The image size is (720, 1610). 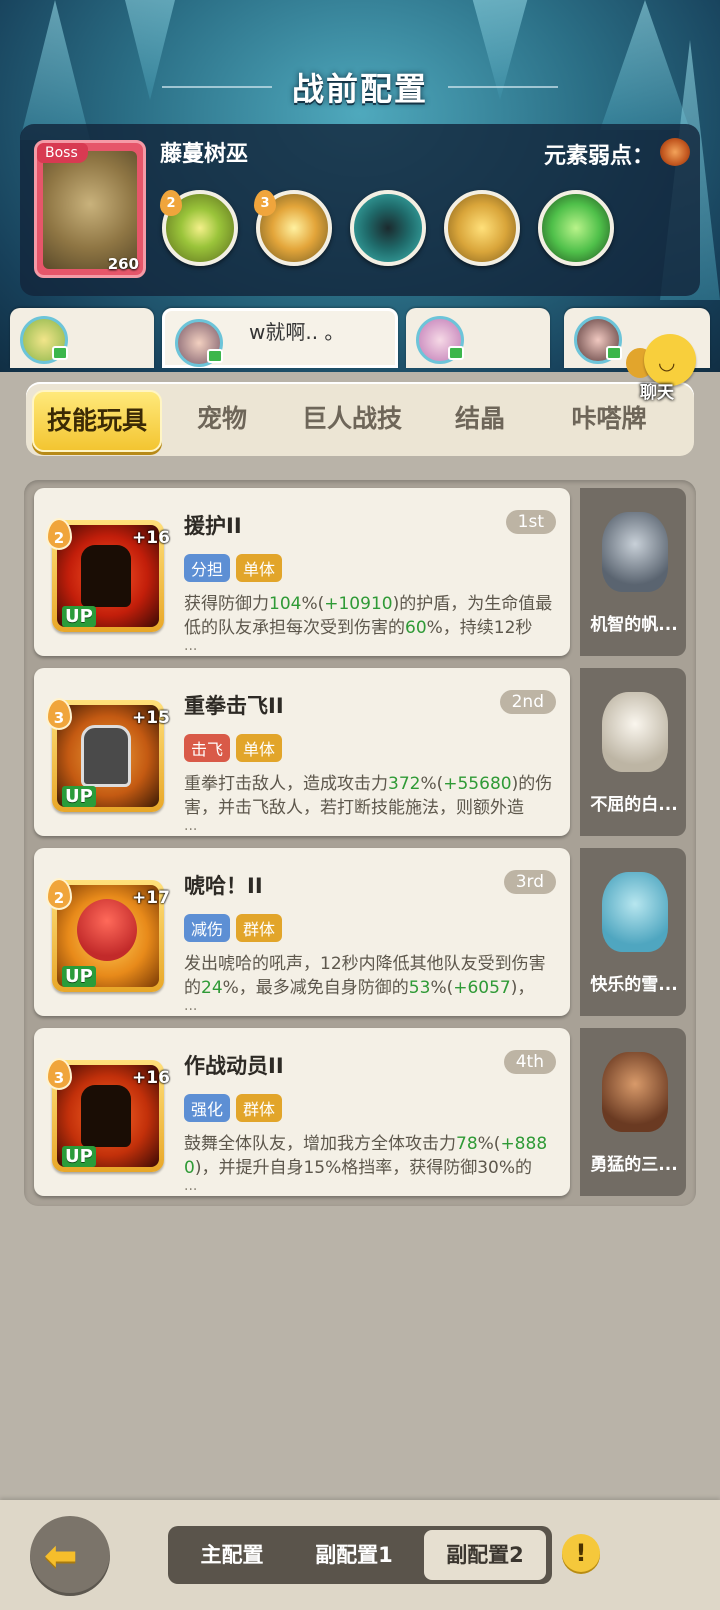 What do you see at coordinates (151, 898) in the screenshot?
I see `skill-bonus: +17` at bounding box center [151, 898].